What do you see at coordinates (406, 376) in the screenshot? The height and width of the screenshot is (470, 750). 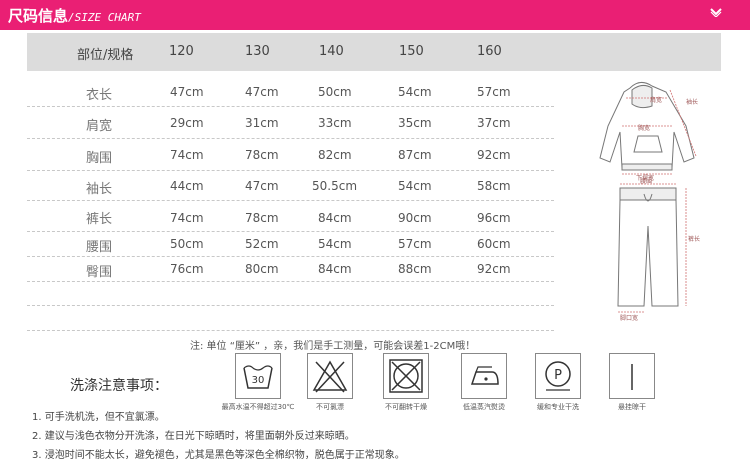 I see `no-tumble-dry-icon` at bounding box center [406, 376].